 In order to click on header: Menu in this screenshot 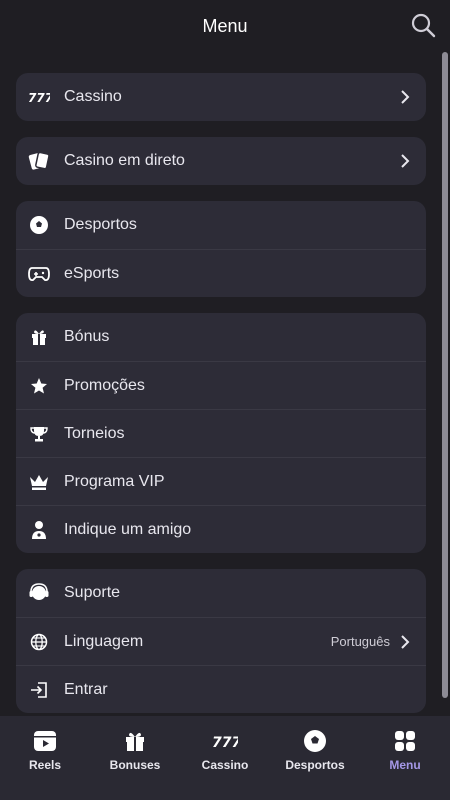, I will do `click(225, 26)`.